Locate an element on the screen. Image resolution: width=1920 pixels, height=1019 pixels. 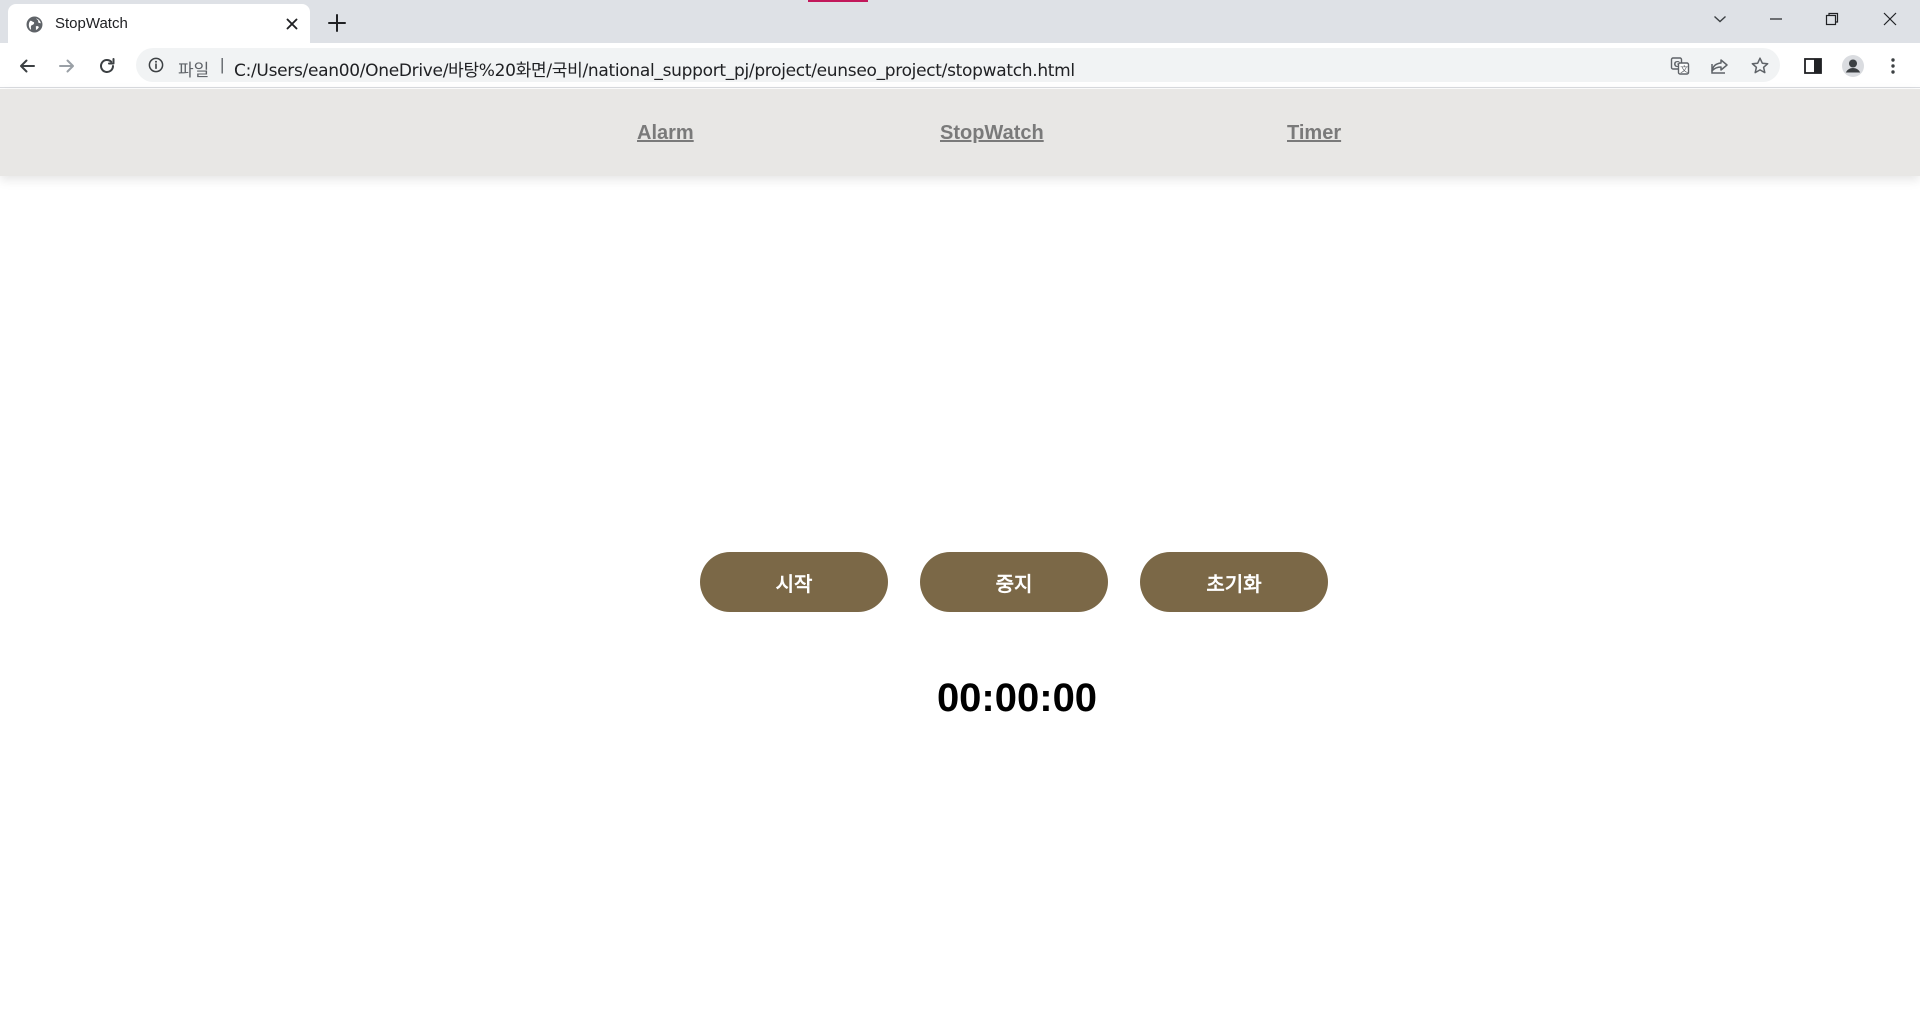
globe-icon is located at coordinates (34, 24).